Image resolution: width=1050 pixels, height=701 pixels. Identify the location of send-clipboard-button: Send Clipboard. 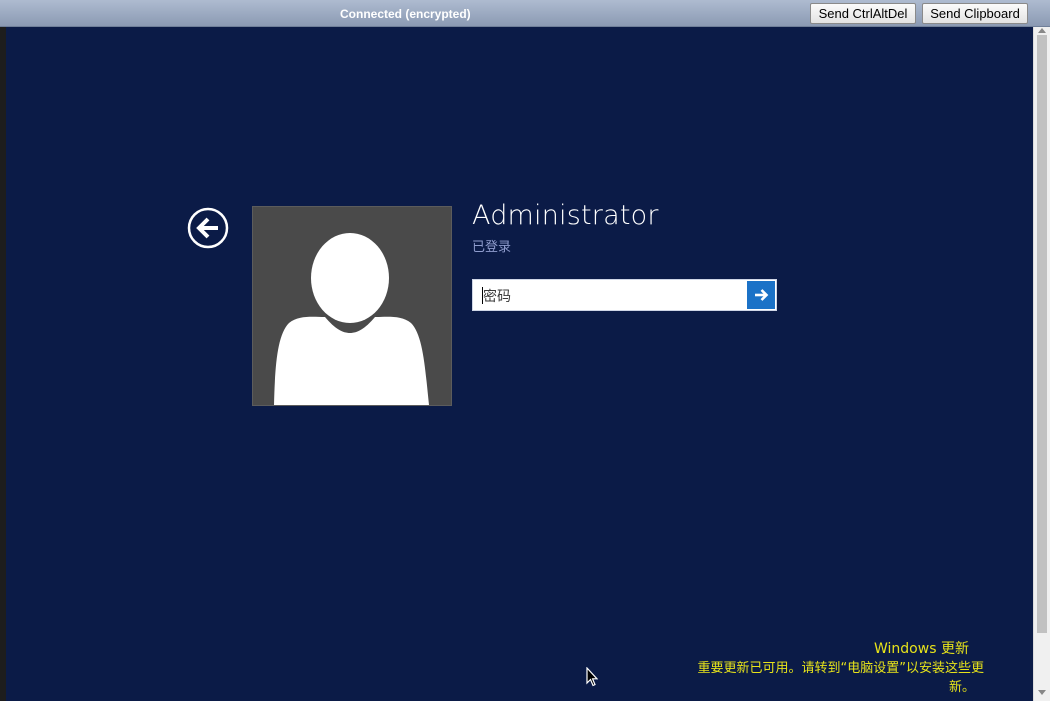
(975, 13).